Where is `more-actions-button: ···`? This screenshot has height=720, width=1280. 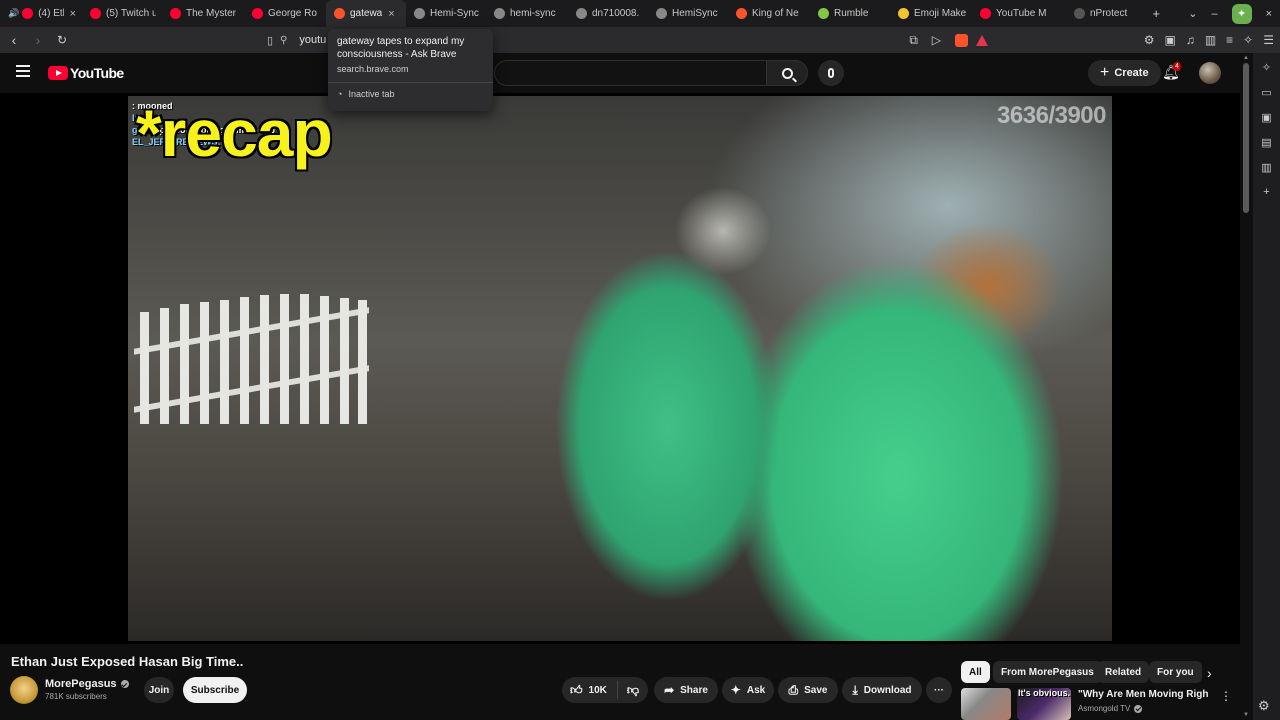 more-actions-button: ··· is located at coordinates (939, 690).